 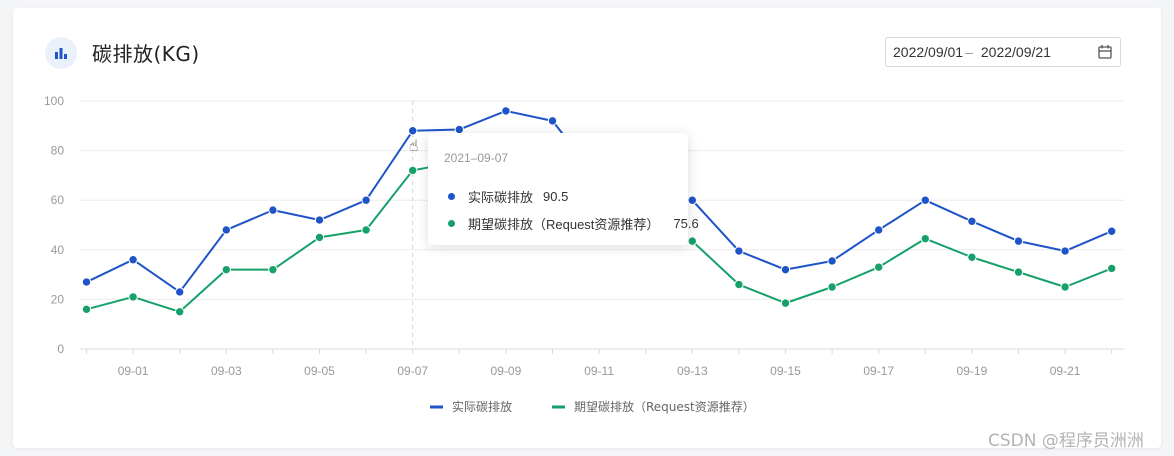 I want to click on x-tick-label: 09-07, so click(x=412, y=371).